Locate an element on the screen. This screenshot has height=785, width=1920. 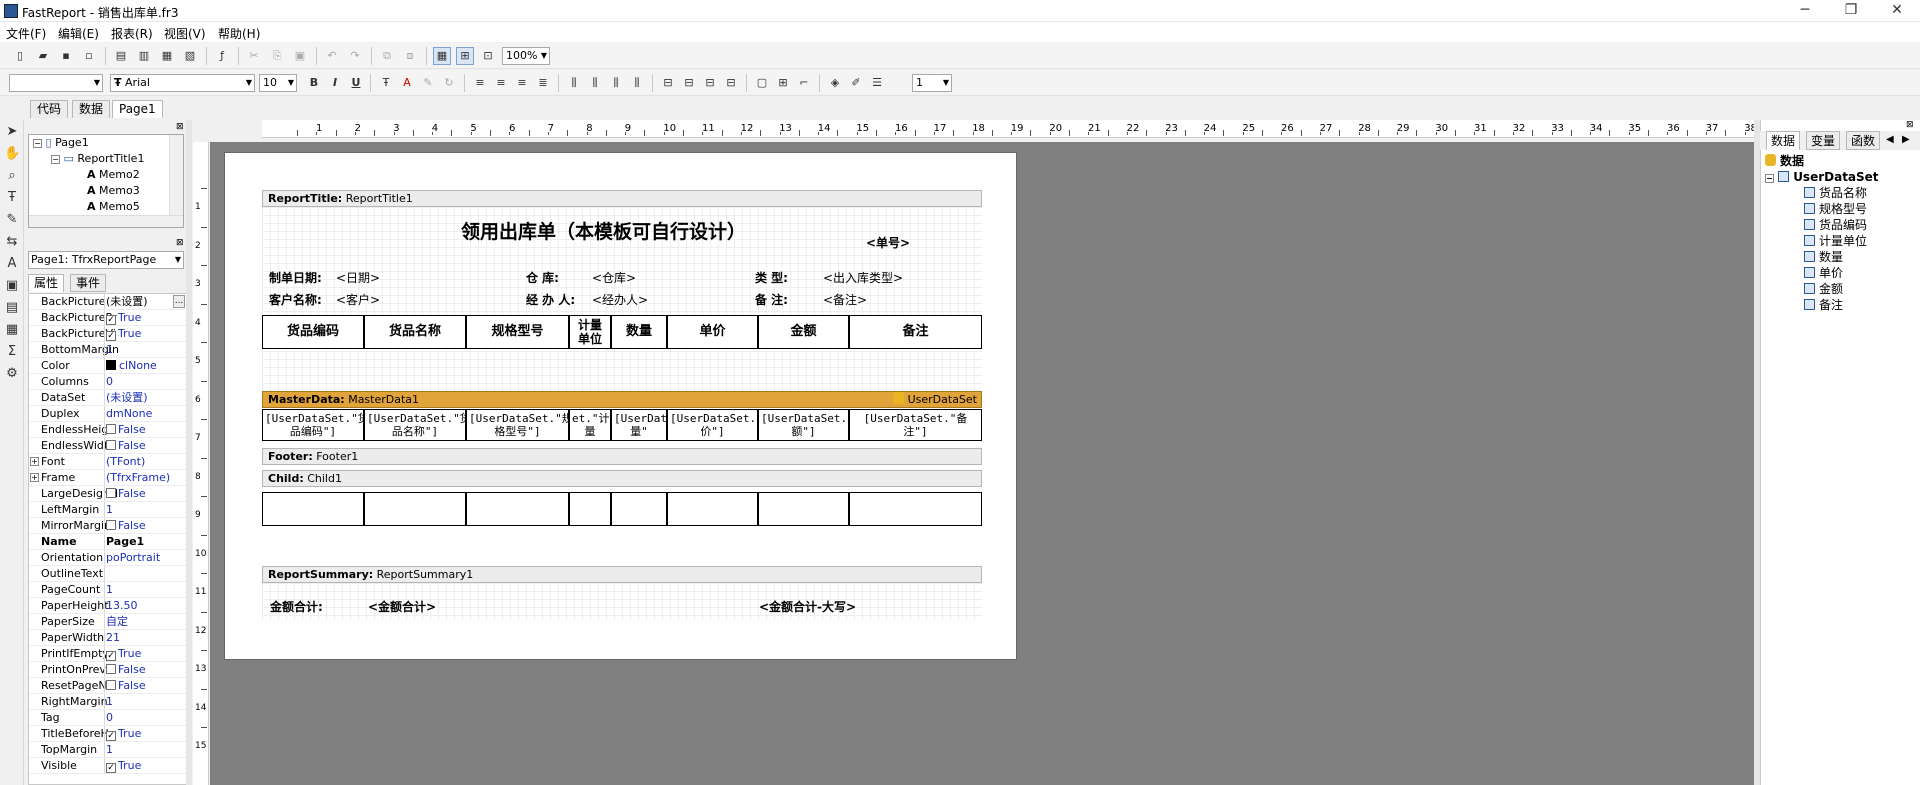
property-row: + Font (TFont) is located at coordinates (108, 462).